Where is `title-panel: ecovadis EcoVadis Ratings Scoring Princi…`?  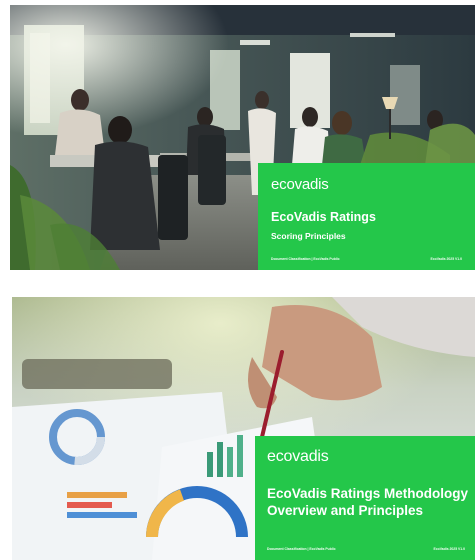 title-panel: ecovadis EcoVadis Ratings Scoring Princi… is located at coordinates (366, 216).